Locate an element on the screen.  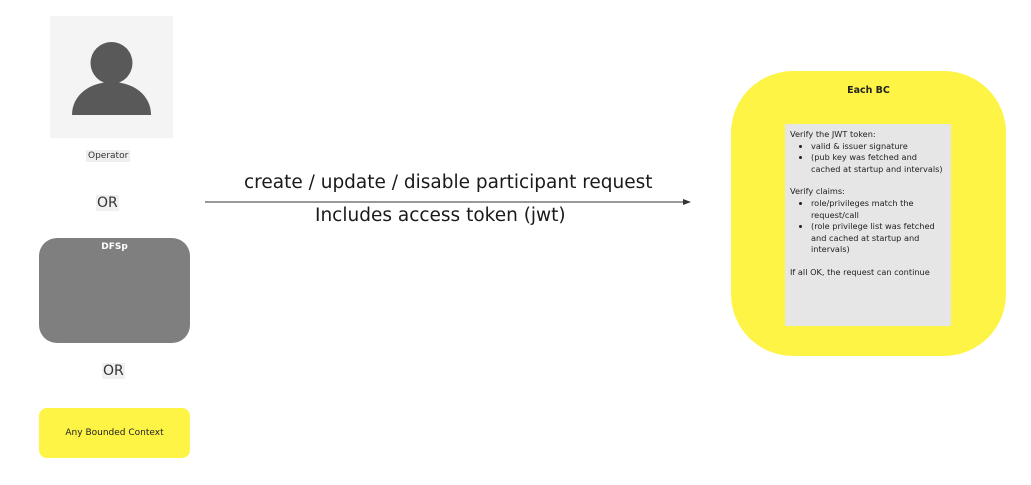
operator-avatar is located at coordinates (111, 77).